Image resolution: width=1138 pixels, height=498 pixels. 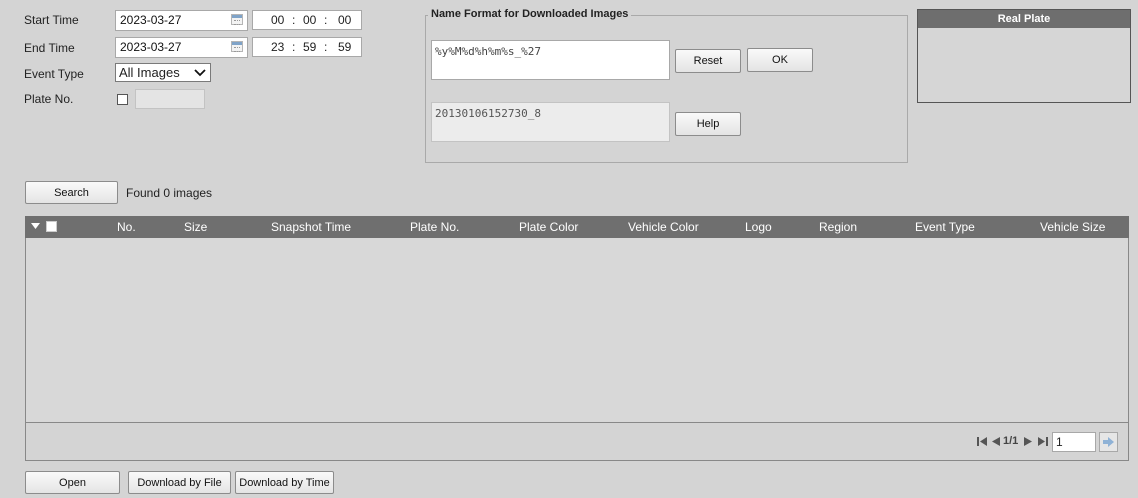 What do you see at coordinates (488, 113) in the screenshot?
I see `name-example-value: 20130106152730_8` at bounding box center [488, 113].